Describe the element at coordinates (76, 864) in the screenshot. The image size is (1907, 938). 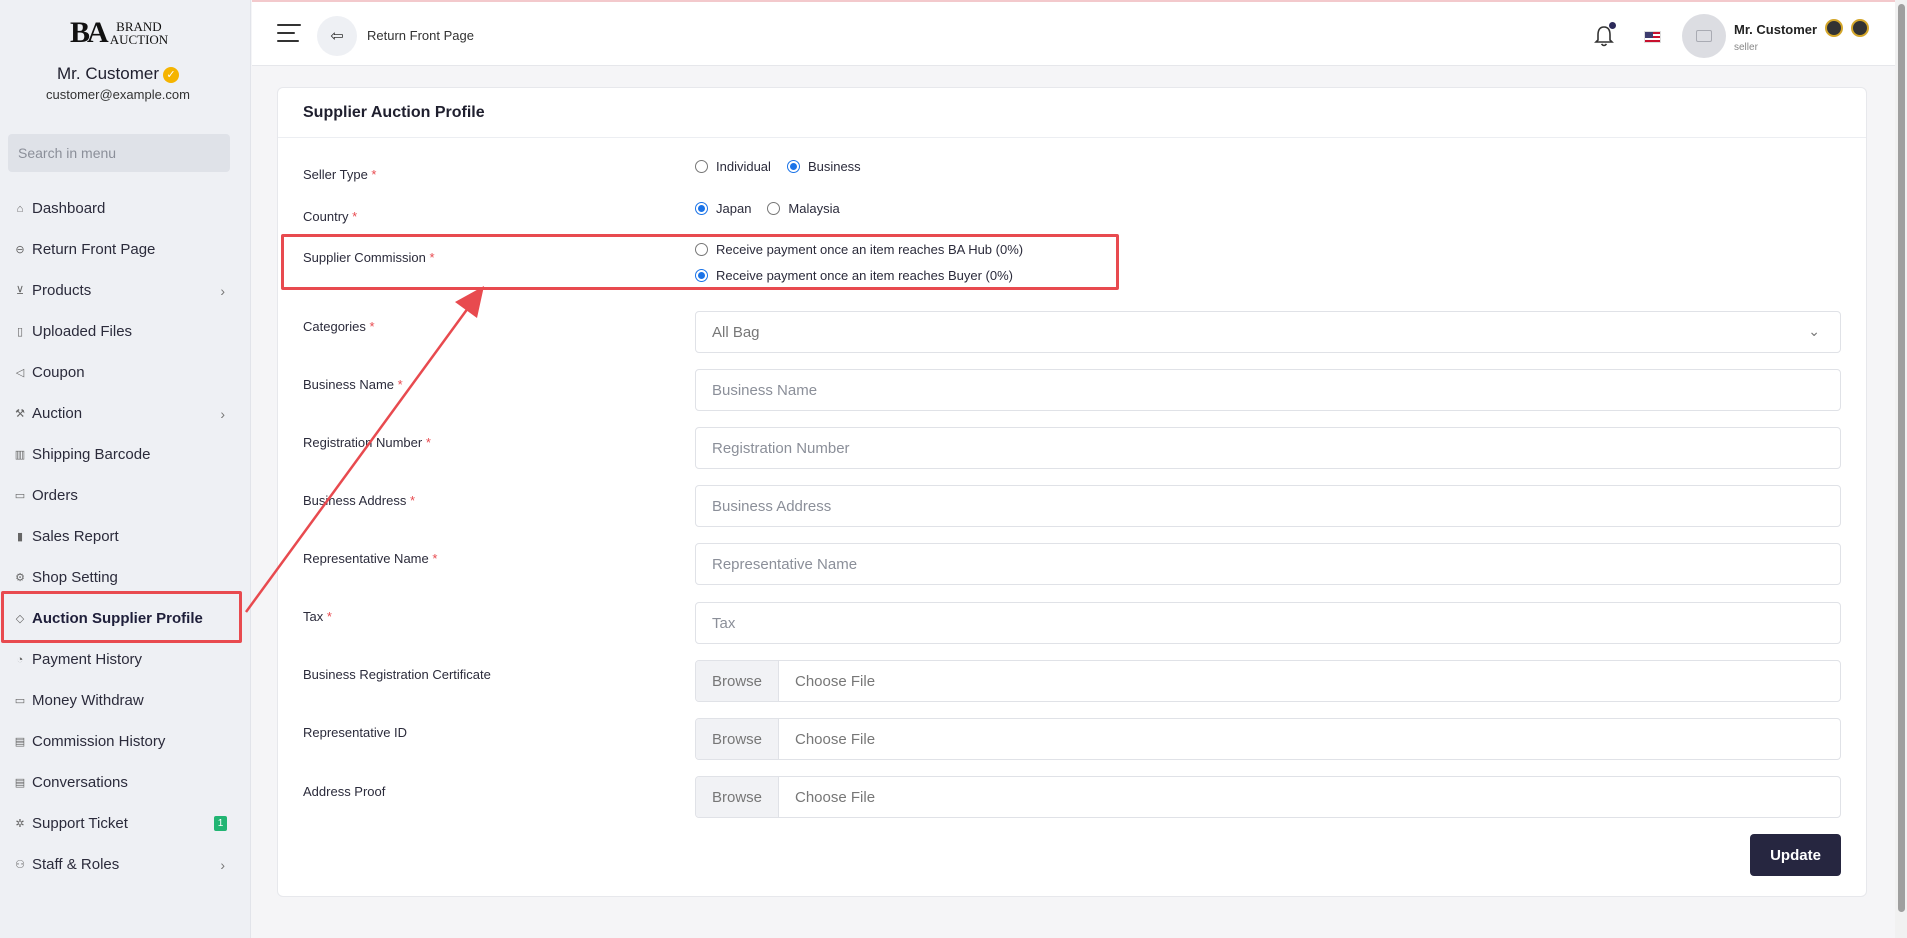
I see `sidebar-item-label: Staff & Roles` at that location.